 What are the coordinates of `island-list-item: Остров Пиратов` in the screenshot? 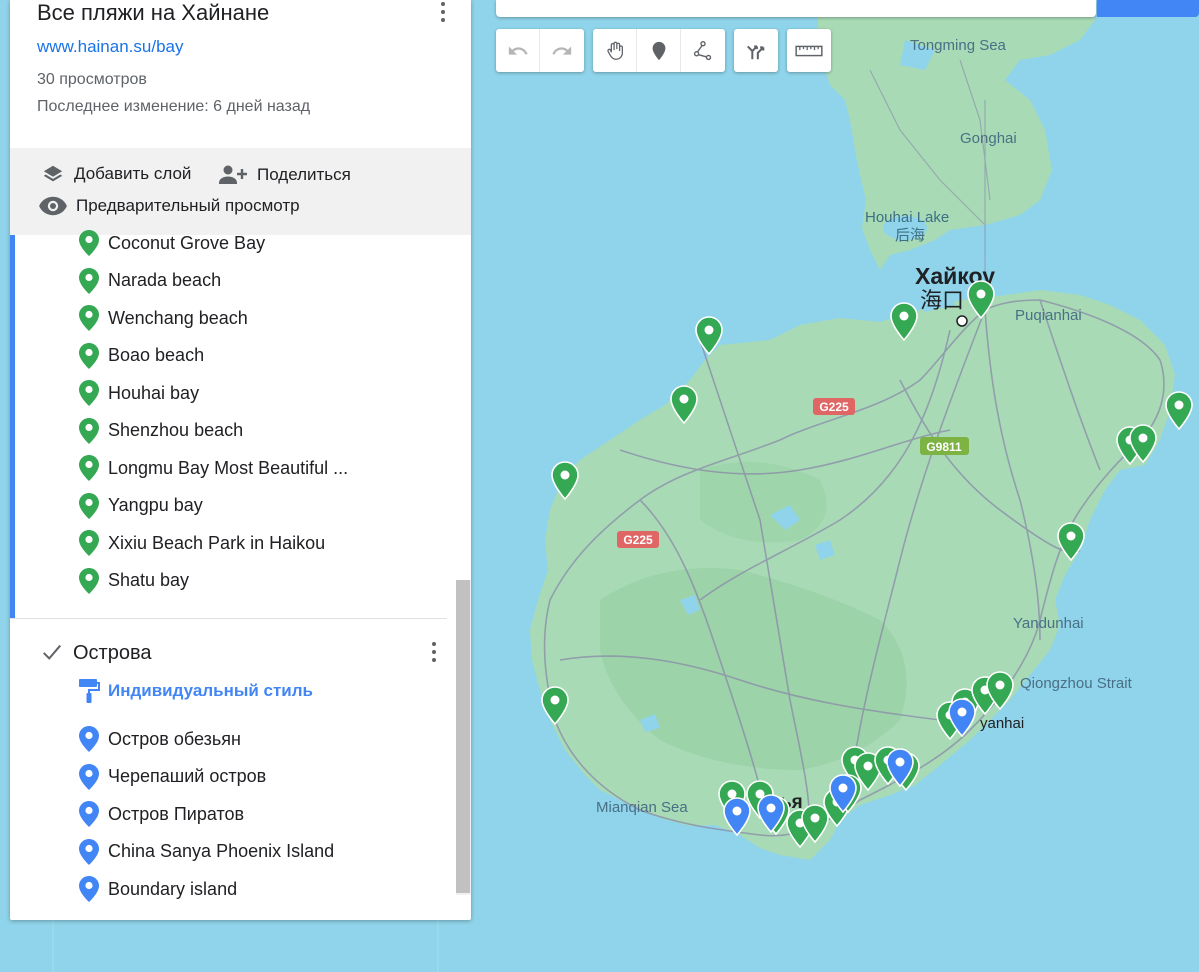 It's located at (230, 814).